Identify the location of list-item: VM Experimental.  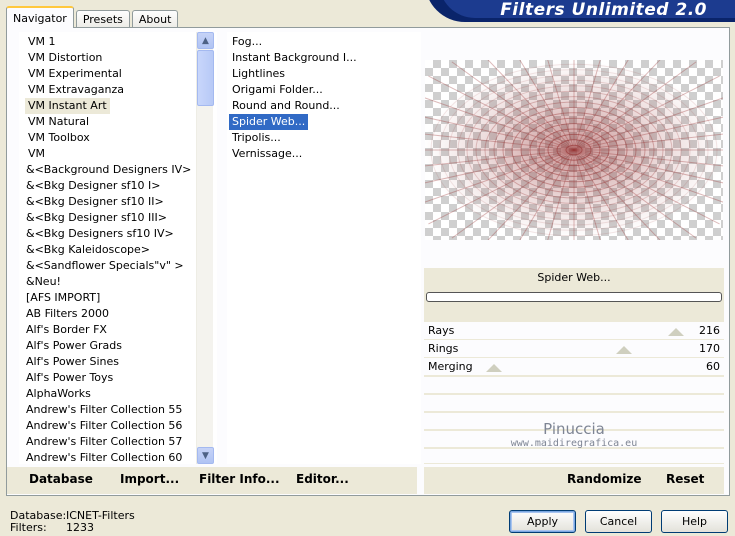
(75, 74).